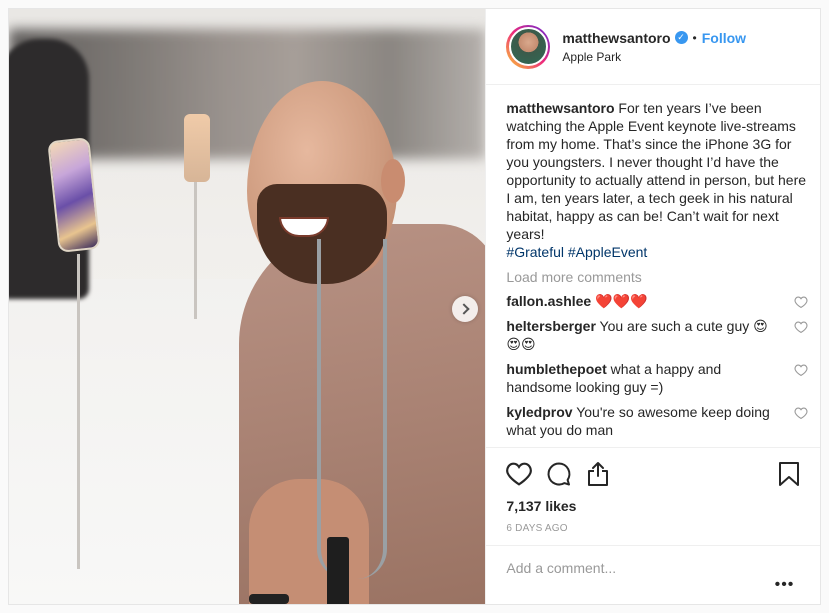 This screenshot has height=613, width=829. I want to click on post-timestamp: 6 DAYS AGO, so click(653, 528).